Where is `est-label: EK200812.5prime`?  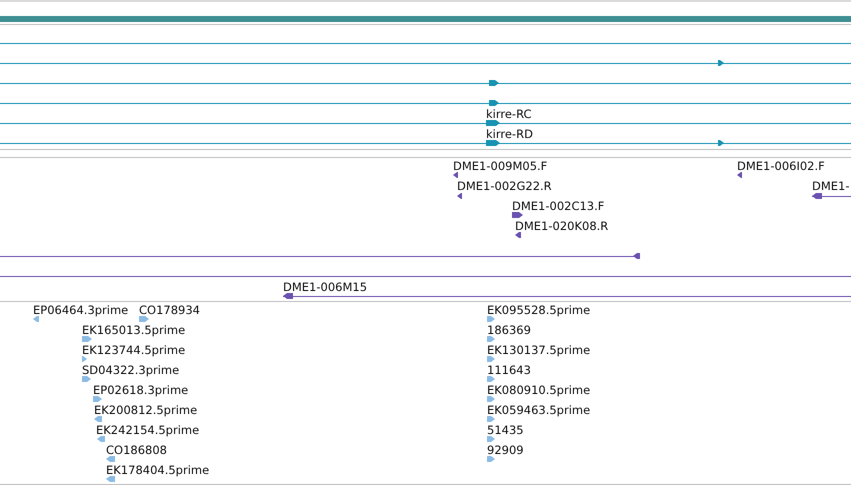 est-label: EK200812.5prime is located at coordinates (146, 410).